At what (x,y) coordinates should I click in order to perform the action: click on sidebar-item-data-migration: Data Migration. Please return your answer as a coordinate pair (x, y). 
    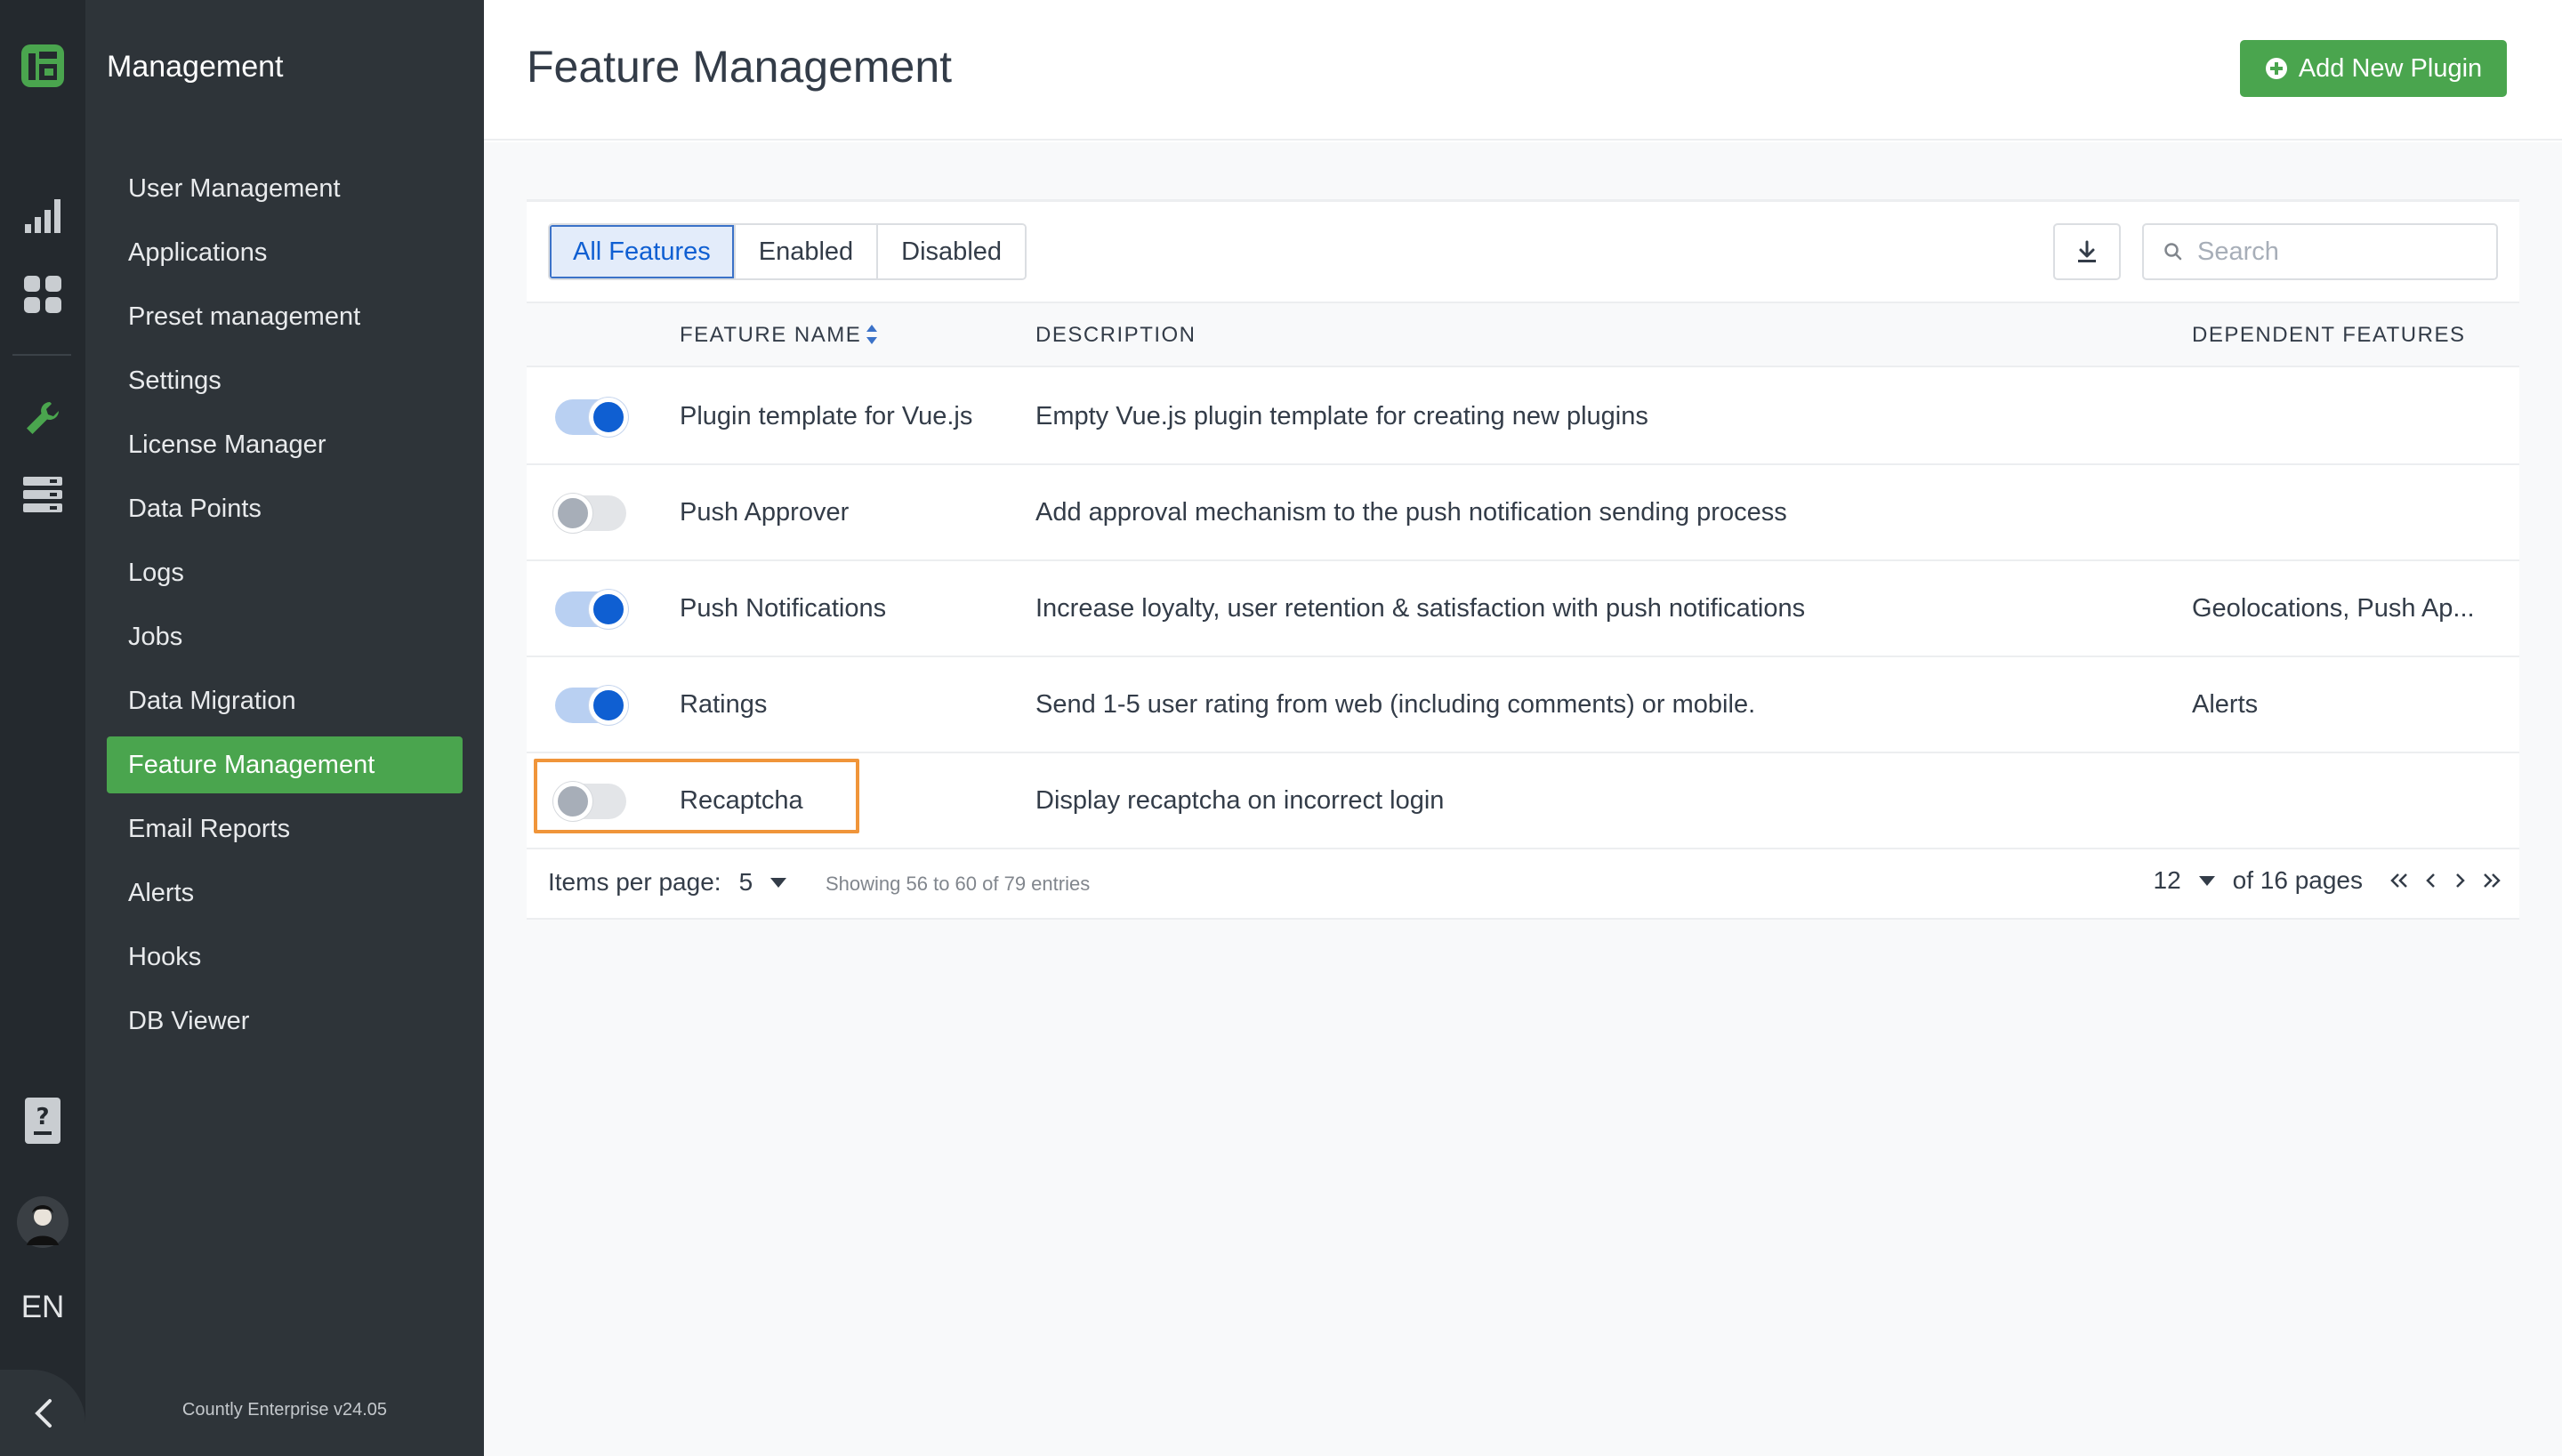
    Looking at the image, I should click on (285, 700).